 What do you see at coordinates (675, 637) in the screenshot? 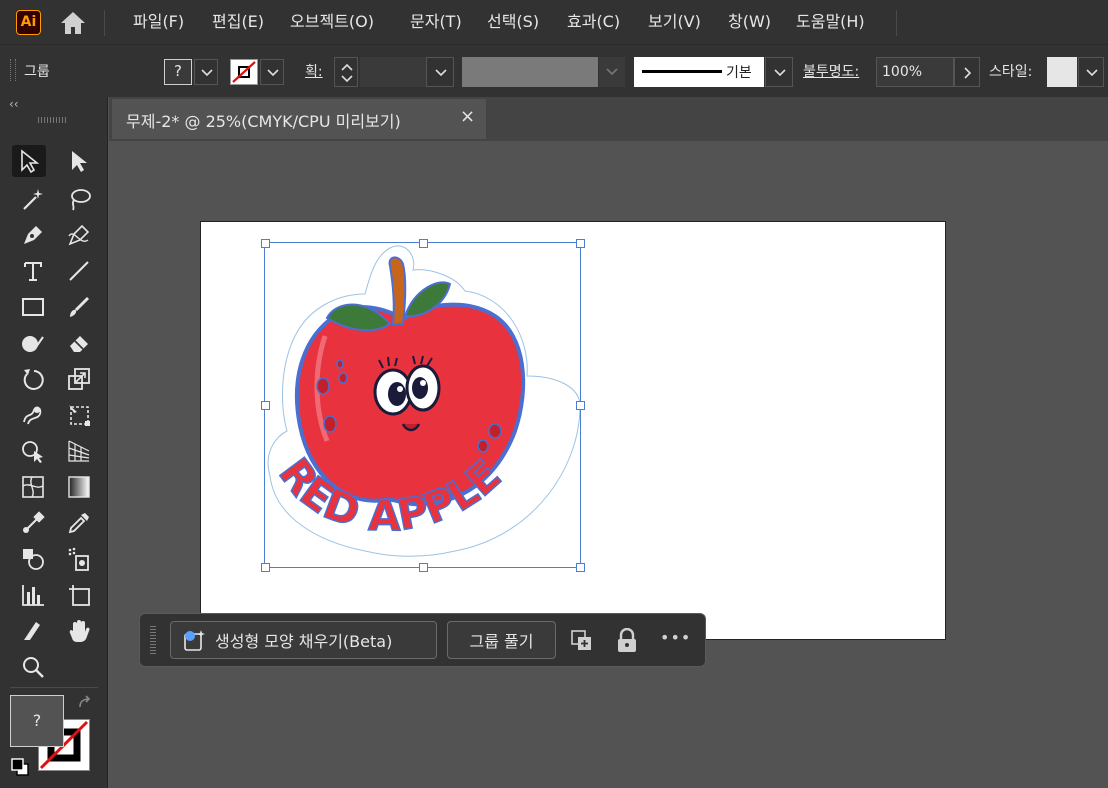
I see `more-options-icon: •••` at bounding box center [675, 637].